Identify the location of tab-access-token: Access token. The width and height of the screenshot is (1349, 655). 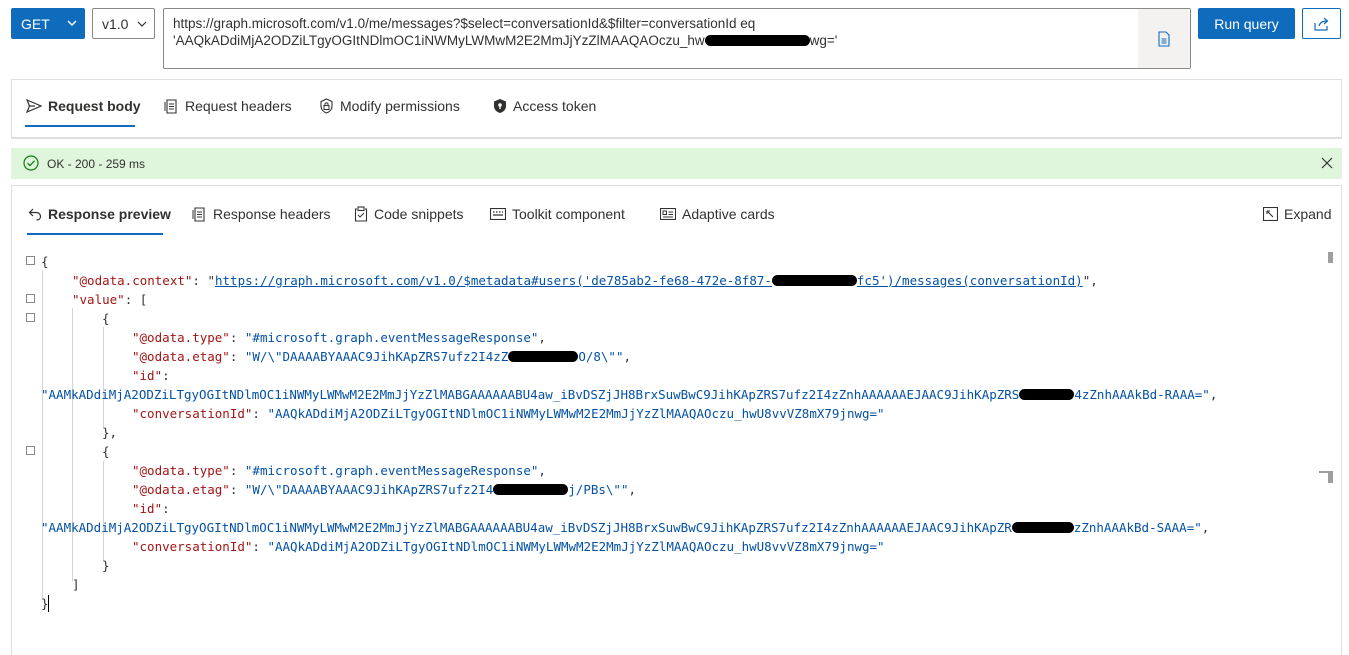
(544, 106).